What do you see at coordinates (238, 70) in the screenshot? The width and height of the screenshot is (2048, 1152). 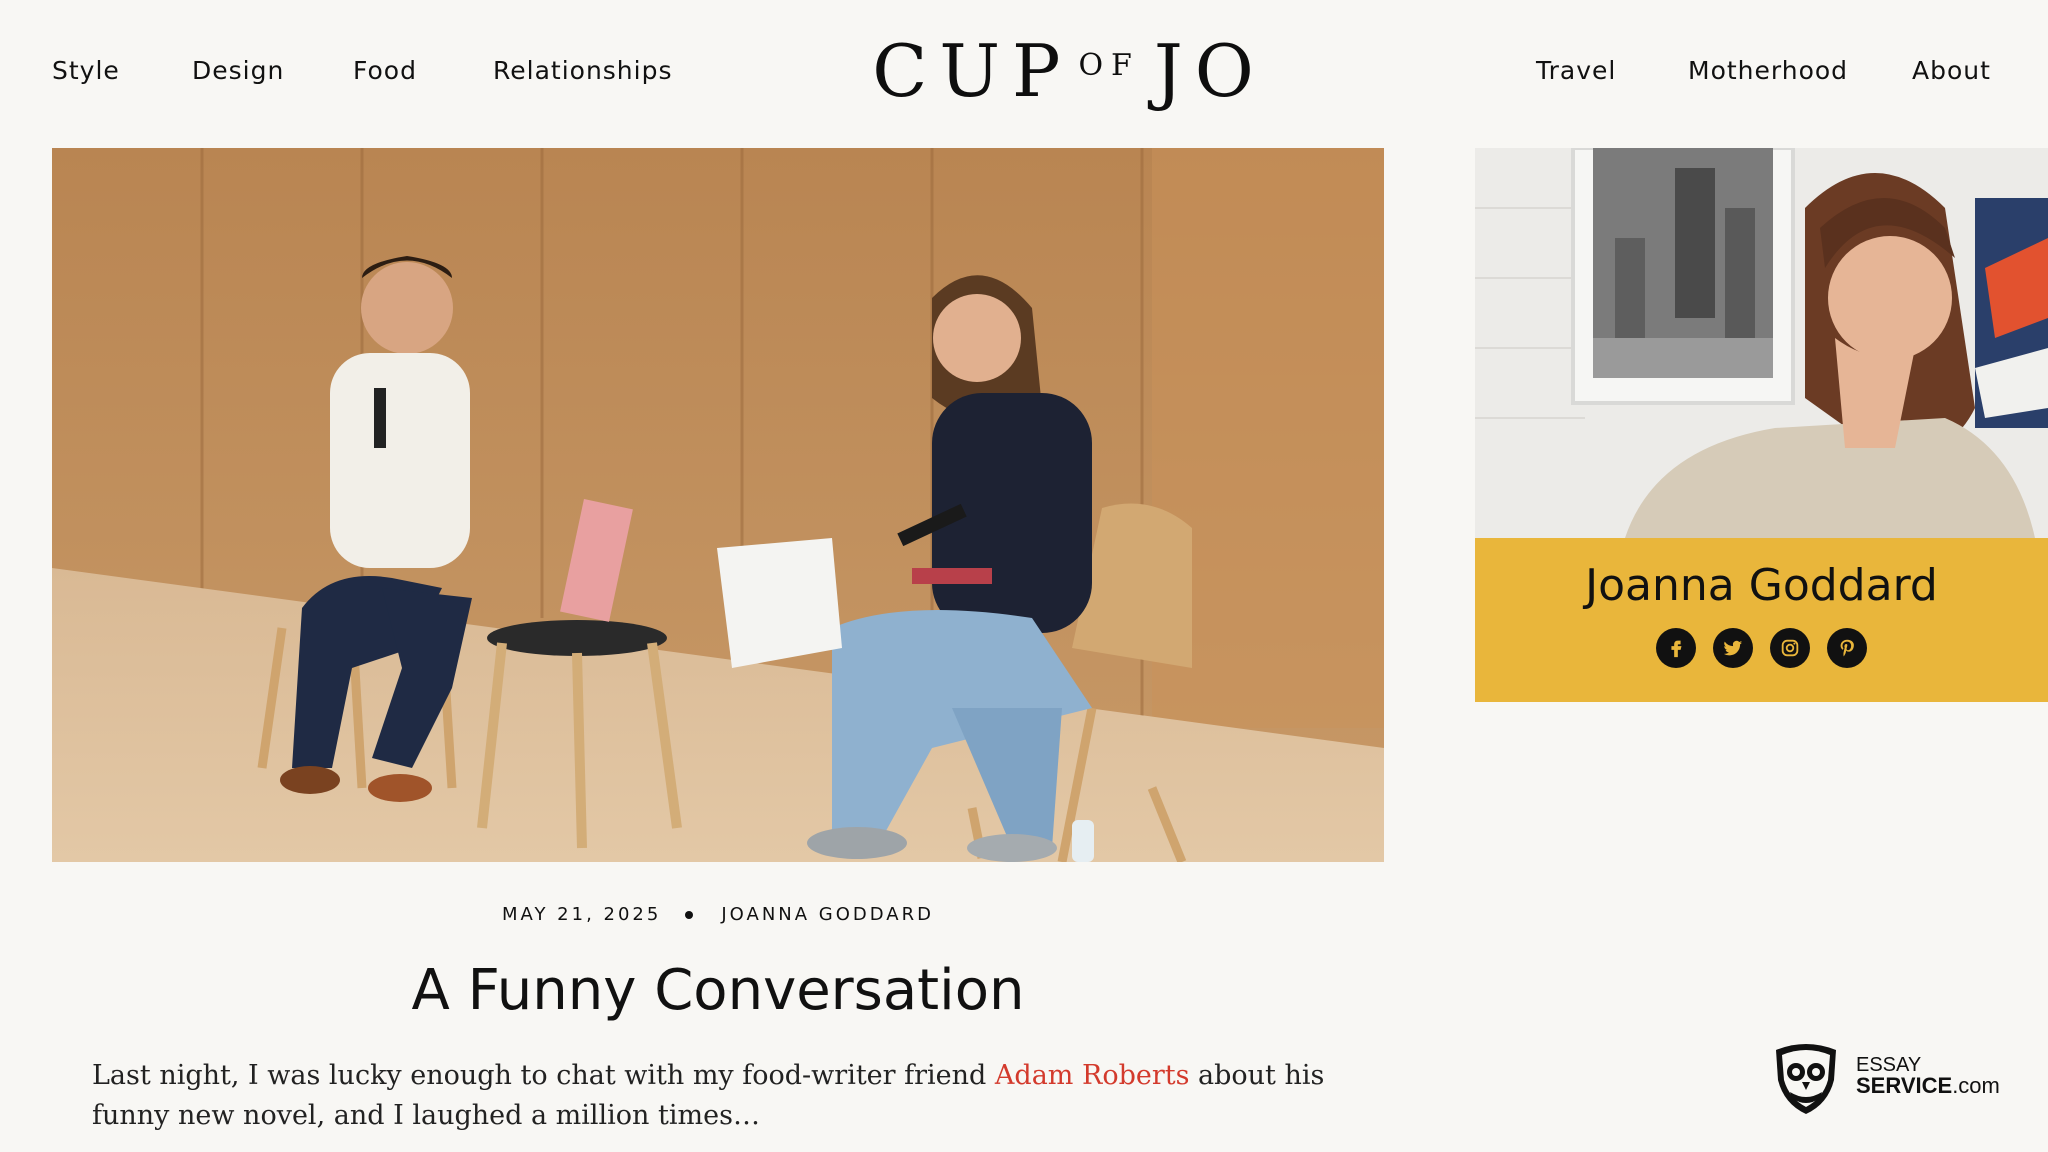 I see `nav-design: Design` at bounding box center [238, 70].